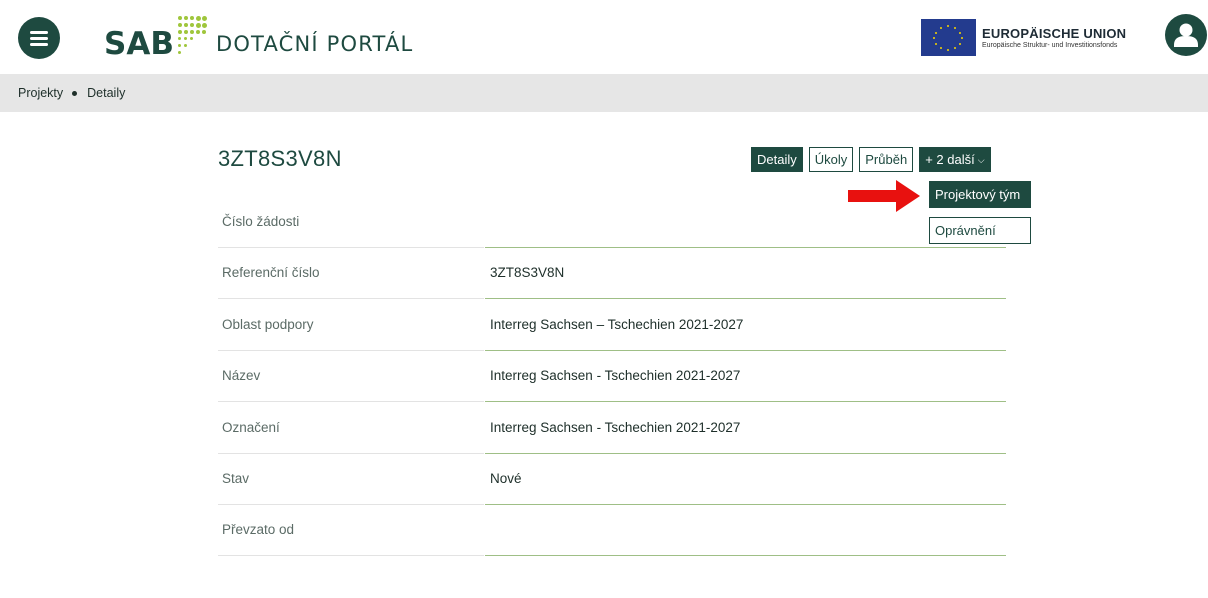 The width and height of the screenshot is (1208, 598). I want to click on breadcrumb-projects: Projekty, so click(40, 93).